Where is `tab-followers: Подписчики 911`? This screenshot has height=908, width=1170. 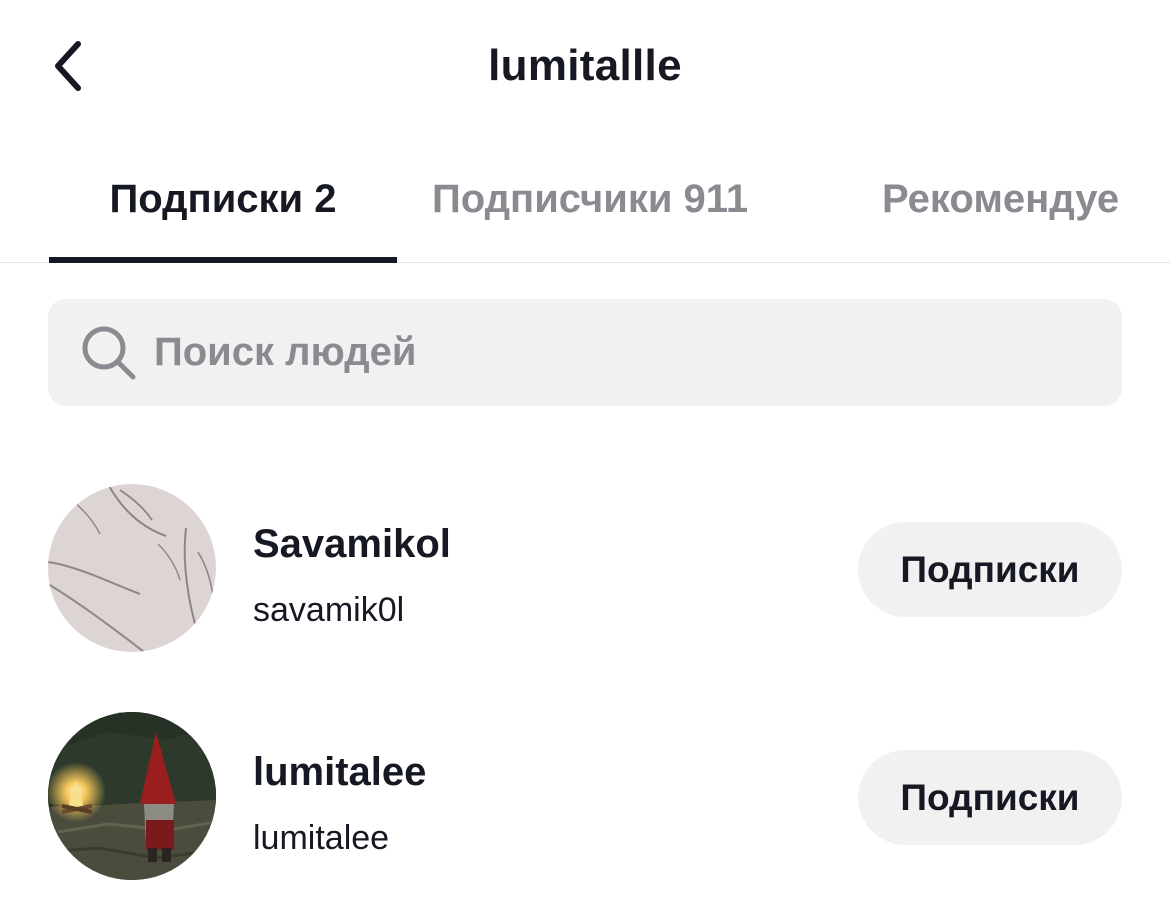 tab-followers: Подписчики 911 is located at coordinates (590, 206).